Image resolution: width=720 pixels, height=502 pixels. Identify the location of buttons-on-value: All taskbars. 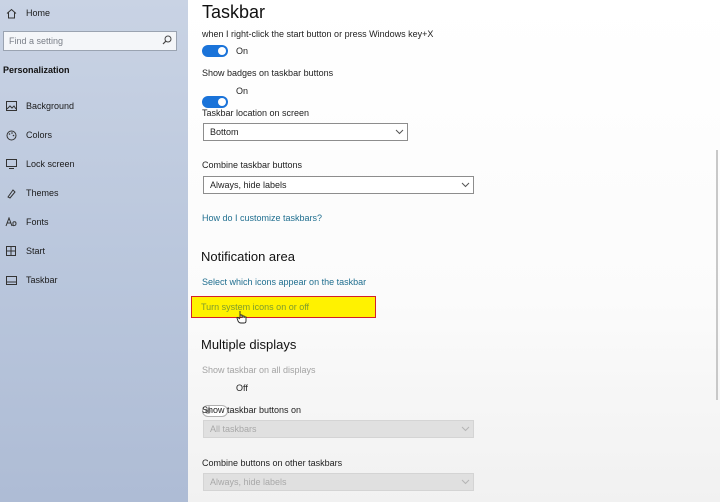
(233, 429).